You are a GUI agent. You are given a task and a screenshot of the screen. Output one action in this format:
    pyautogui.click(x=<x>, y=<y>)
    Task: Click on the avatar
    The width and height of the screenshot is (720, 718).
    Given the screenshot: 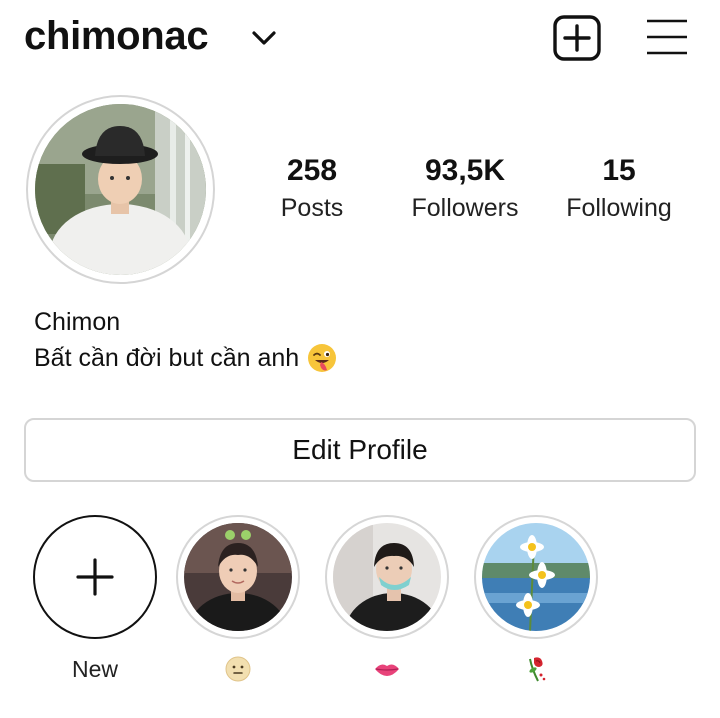 What is the action you would take?
    pyautogui.click(x=120, y=189)
    